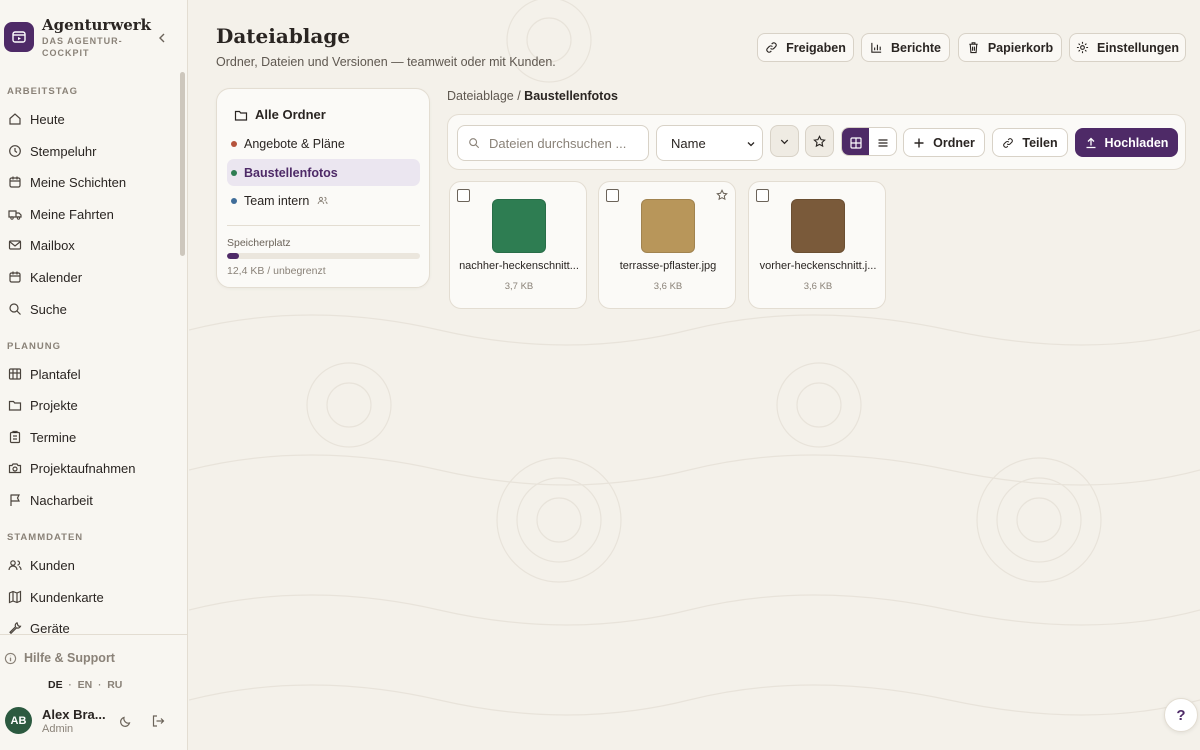  I want to click on file-toolbar: Name Ordner Teilen Hochladen, so click(816, 142).